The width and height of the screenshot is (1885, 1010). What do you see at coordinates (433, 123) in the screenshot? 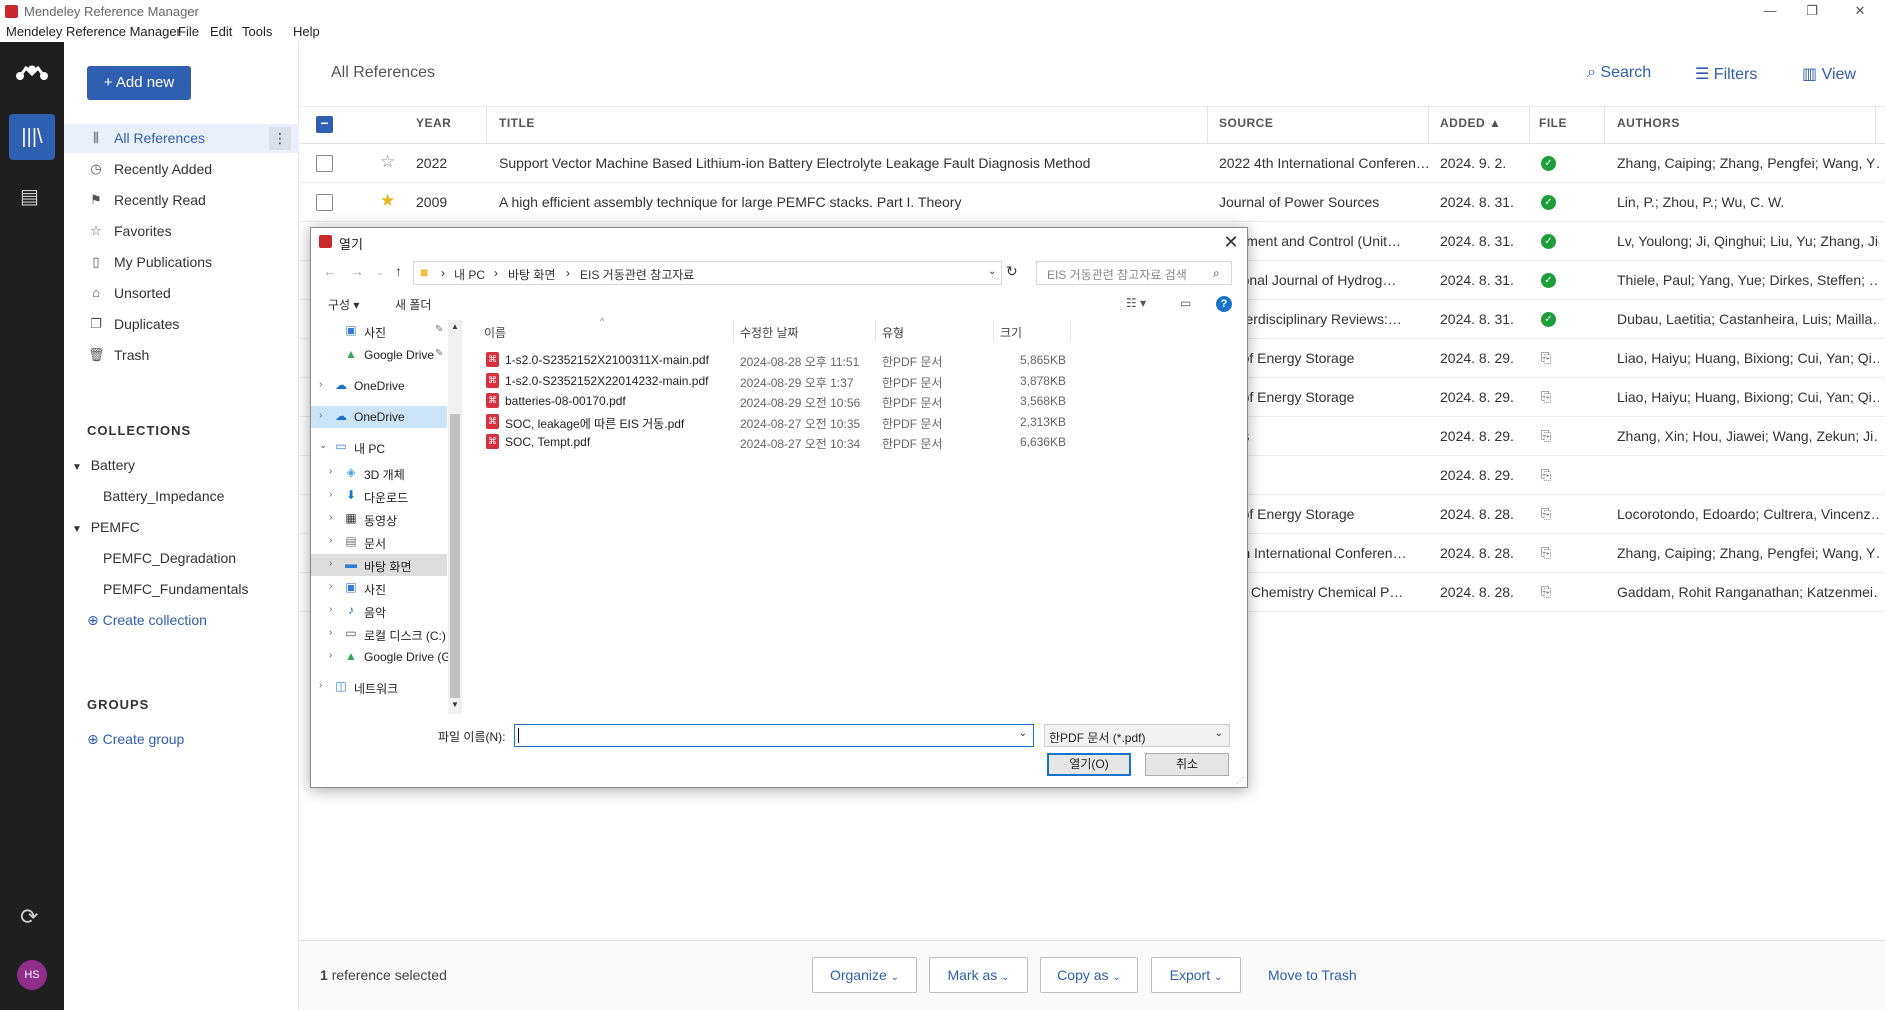
I see `column-year: YEAR` at bounding box center [433, 123].